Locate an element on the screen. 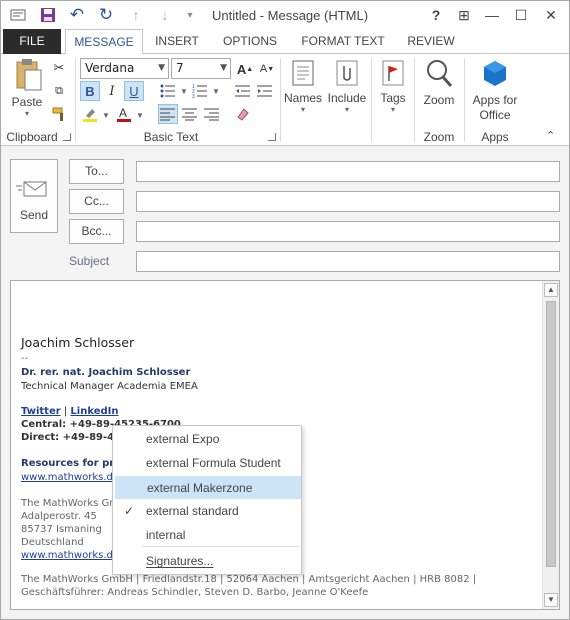 The image size is (570, 620). cut-icon: ✂ is located at coordinates (59, 68).